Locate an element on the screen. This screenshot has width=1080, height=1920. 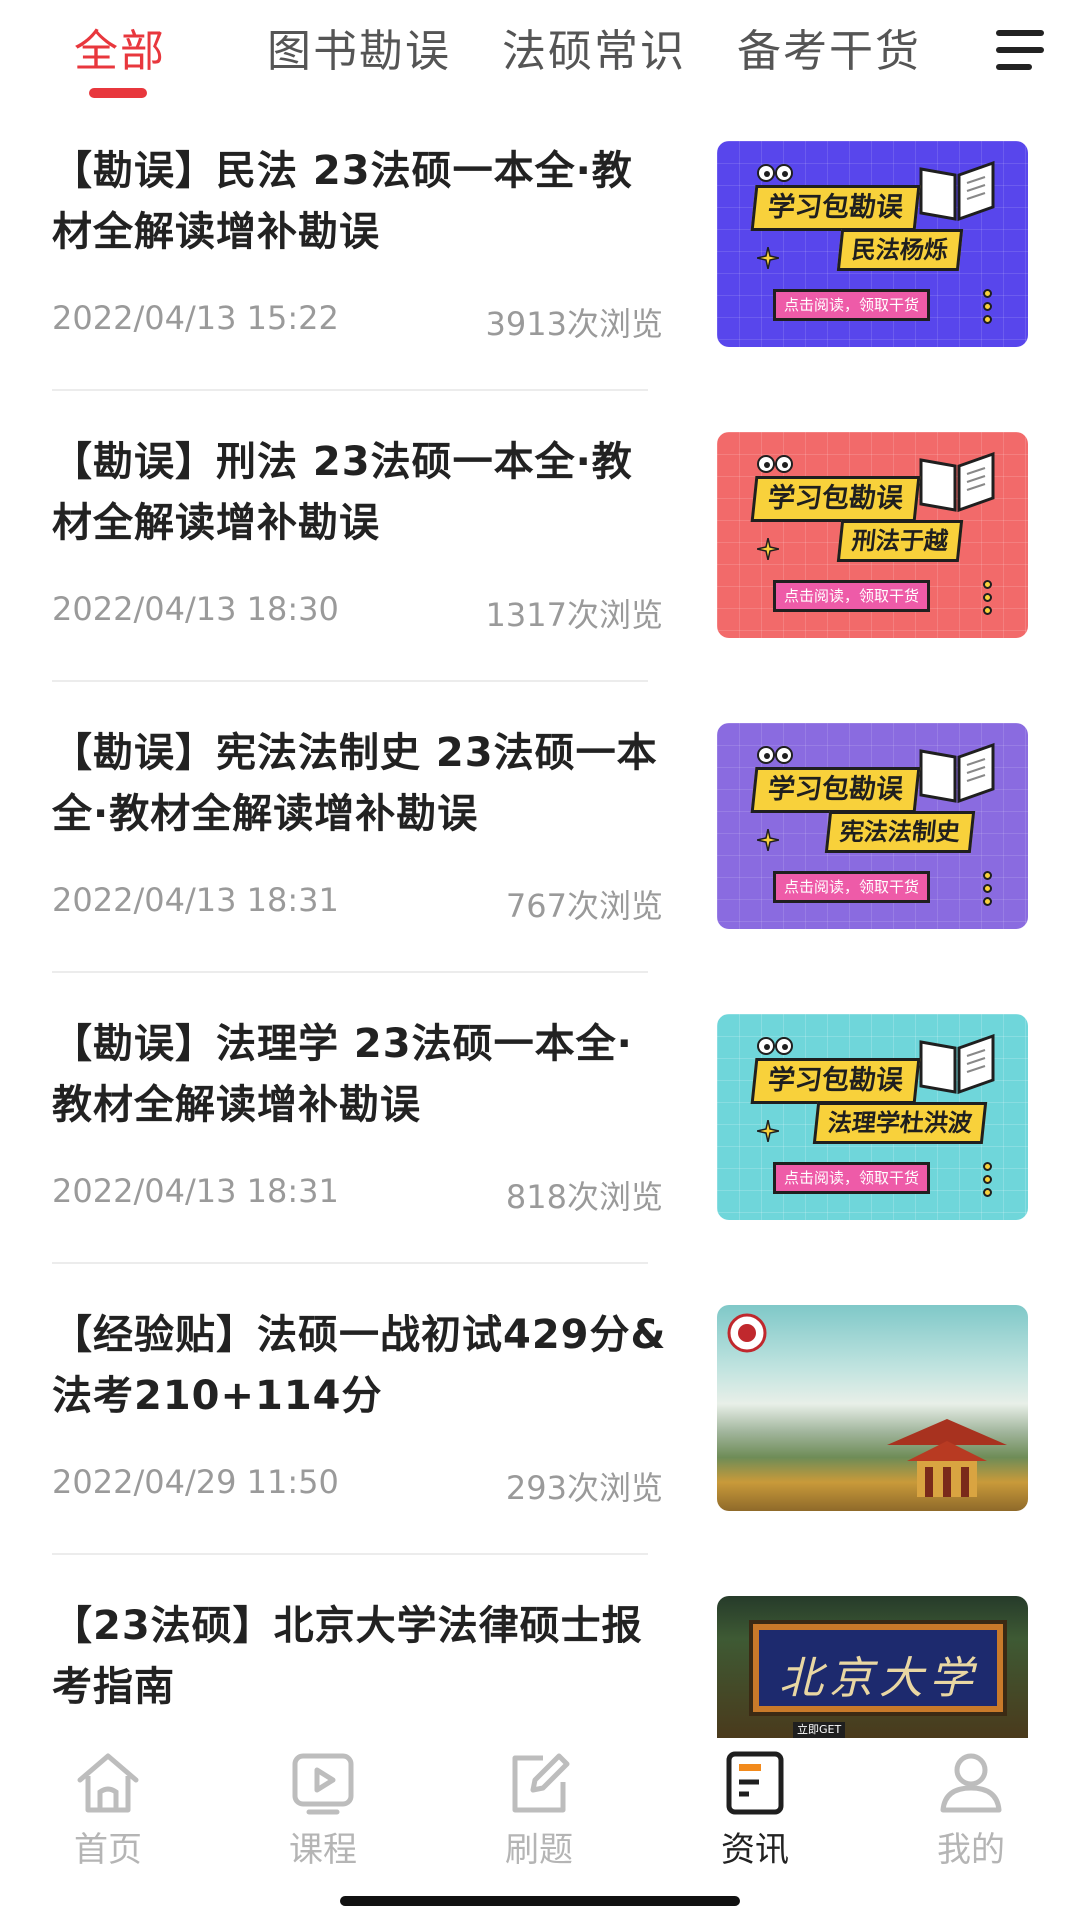
article-thumbnail is located at coordinates (872, 1408).